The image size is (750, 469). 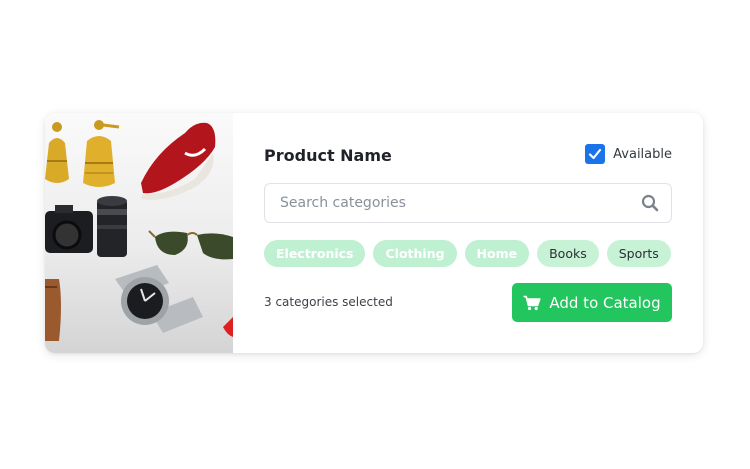 What do you see at coordinates (86, 226) in the screenshot?
I see `camera-illustration` at bounding box center [86, 226].